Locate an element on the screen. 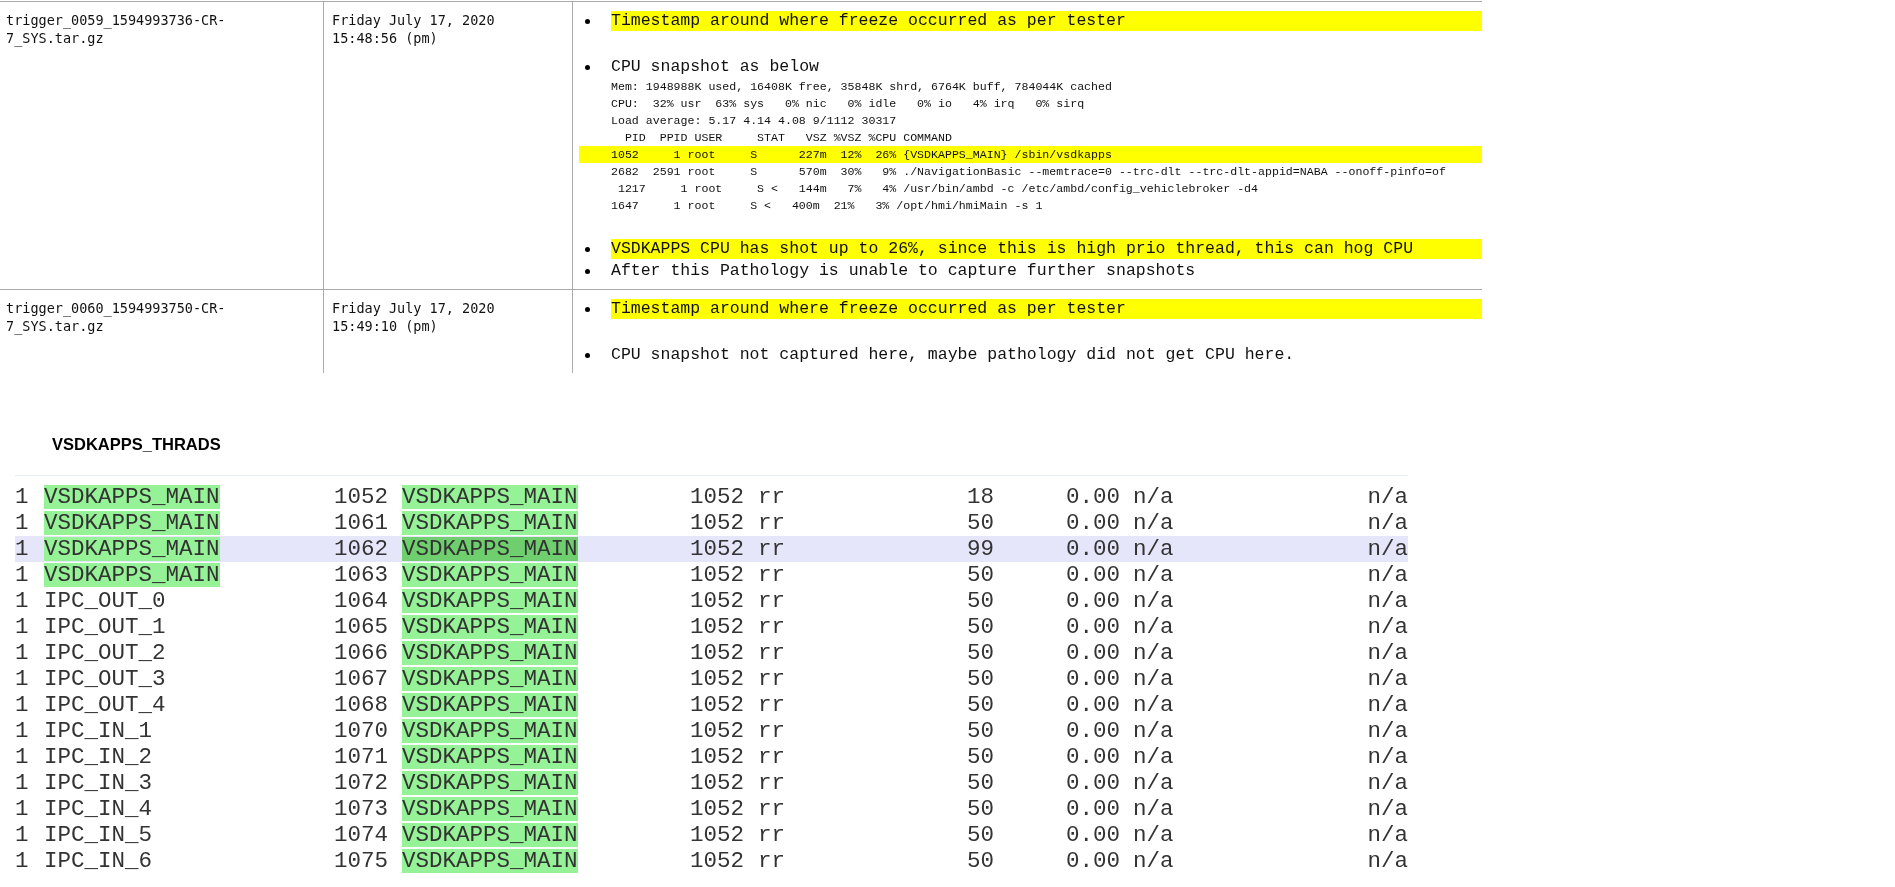 The width and height of the screenshot is (1895, 887). thread-row: 1 IPC_IN_4 1073 VSDKAPPS_MAIN 1052 rr 50 0.00 n/a n/a is located at coordinates (711, 809).